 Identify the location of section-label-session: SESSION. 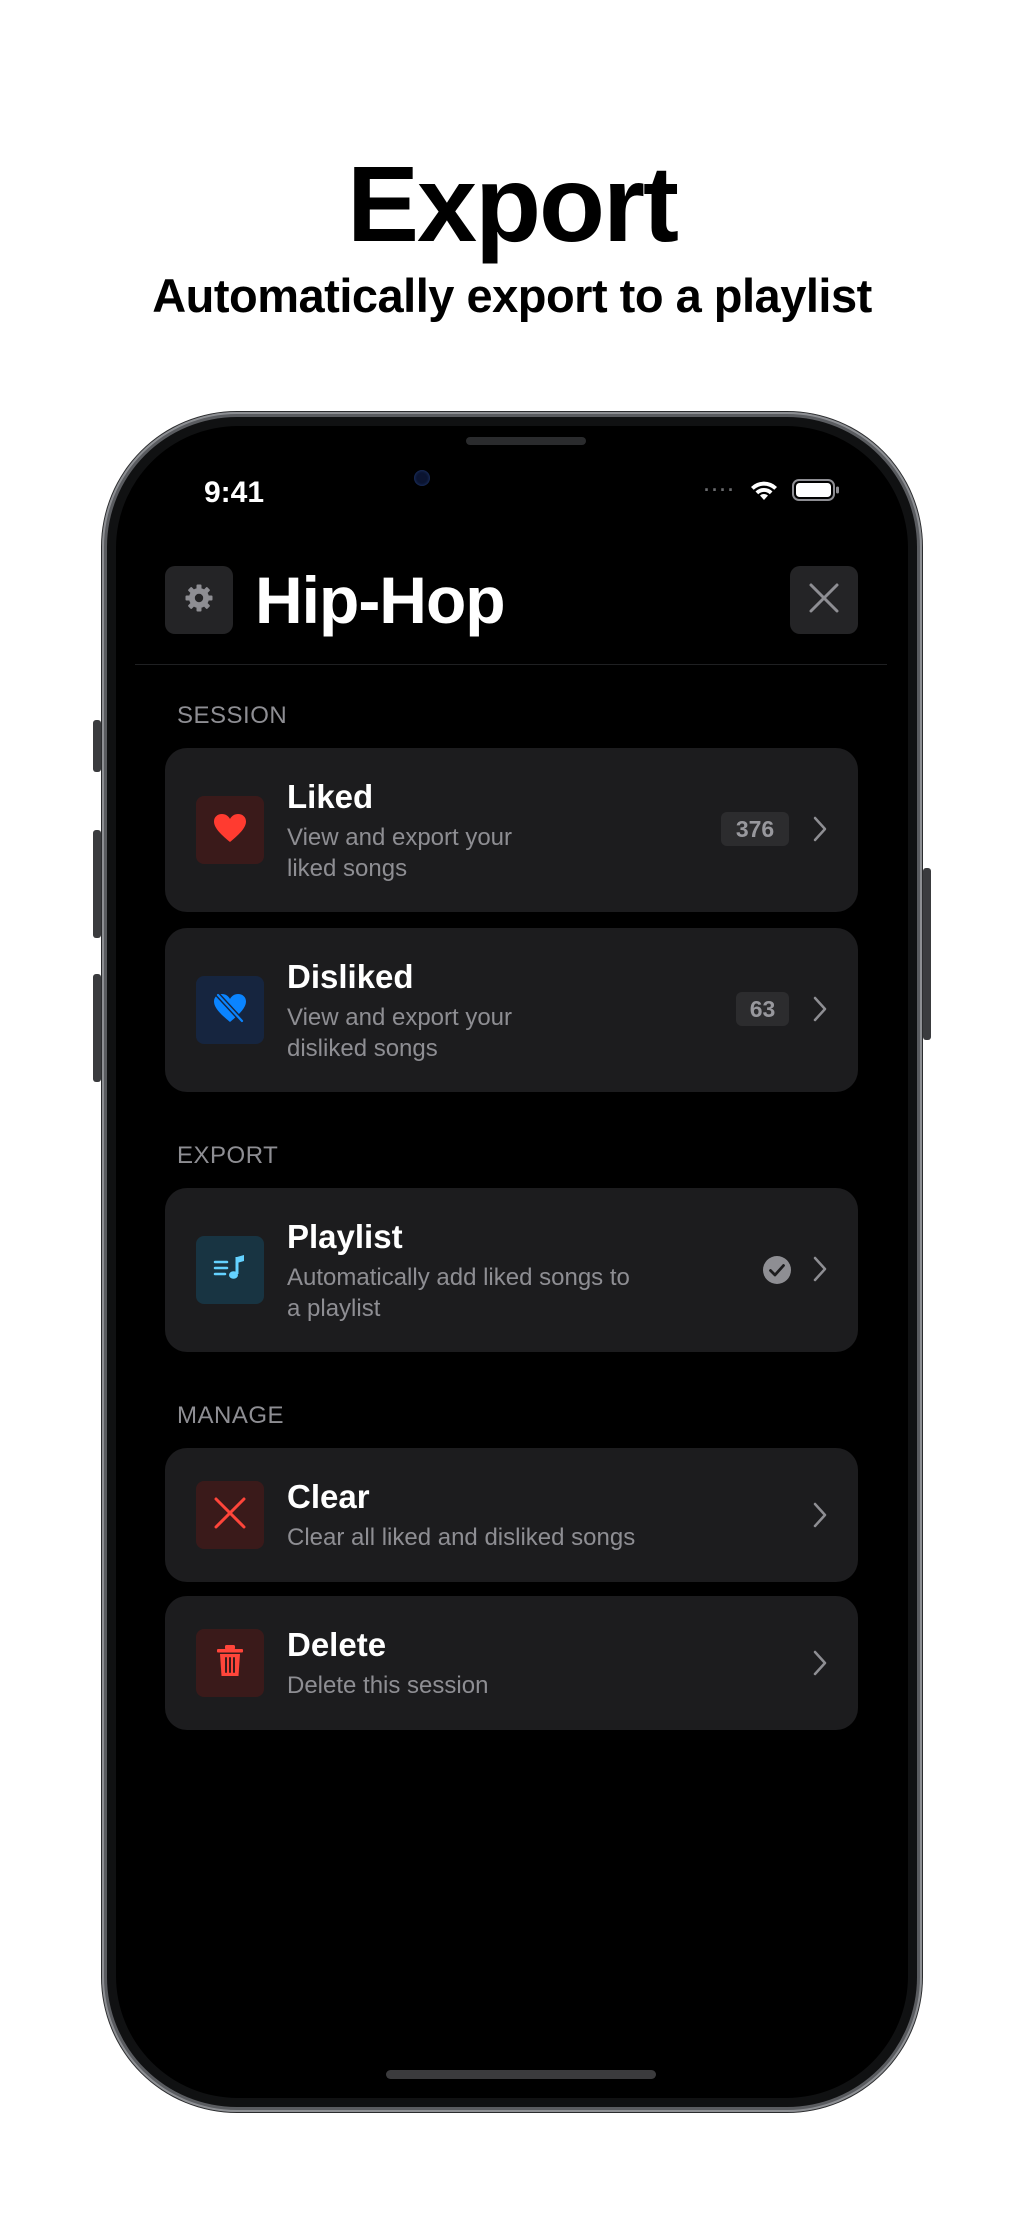
(232, 715).